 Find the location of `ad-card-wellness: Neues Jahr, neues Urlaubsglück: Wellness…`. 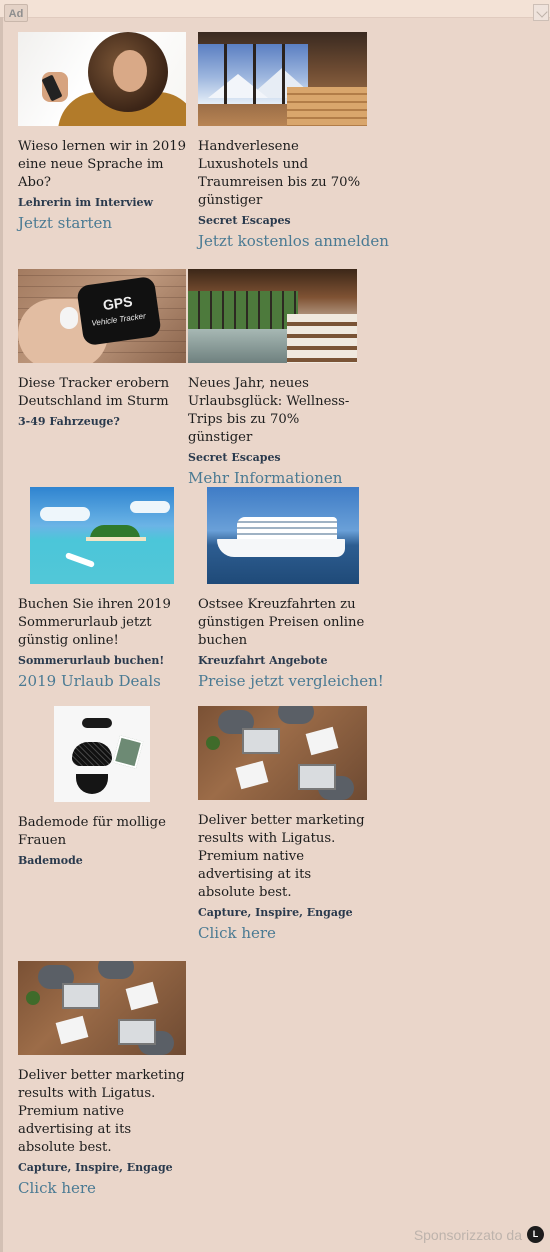

ad-card-wellness: Neues Jahr, neues Urlaubsglück: Wellness… is located at coordinates (274, 378).